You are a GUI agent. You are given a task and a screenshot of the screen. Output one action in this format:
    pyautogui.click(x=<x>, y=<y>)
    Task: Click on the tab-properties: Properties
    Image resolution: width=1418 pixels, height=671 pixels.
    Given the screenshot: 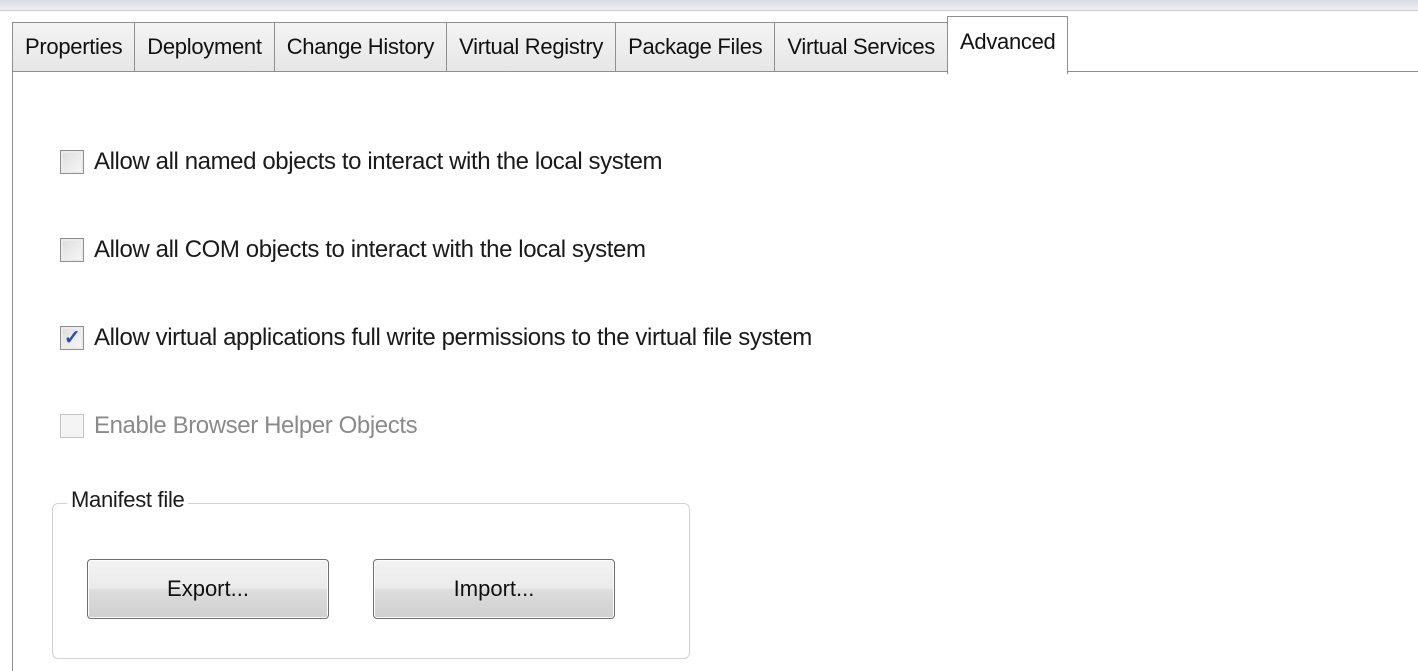 What is the action you would take?
    pyautogui.click(x=73, y=47)
    